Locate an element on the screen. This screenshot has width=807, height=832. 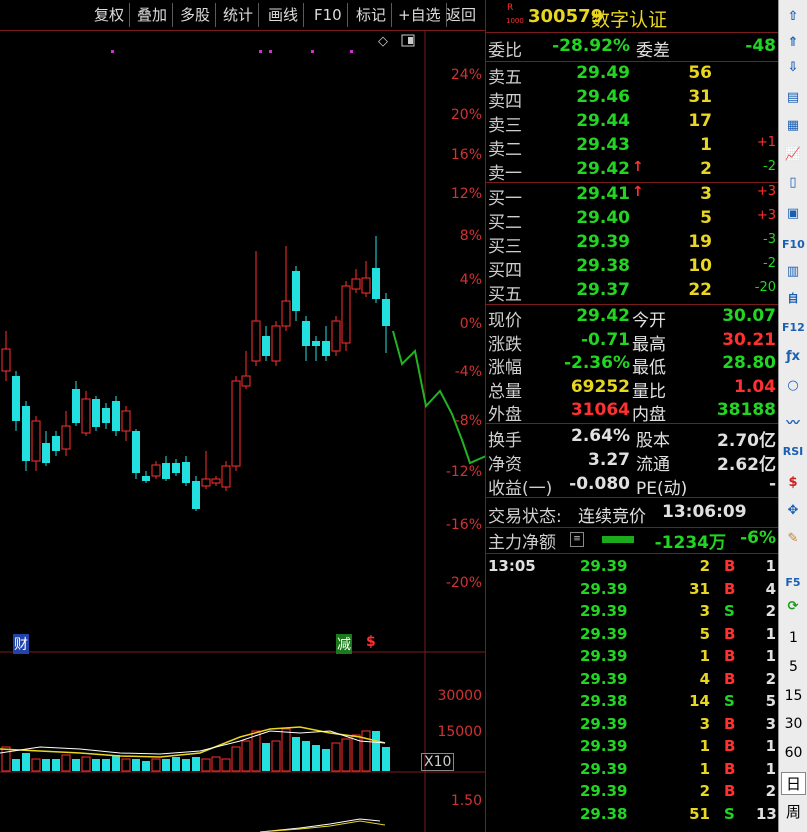
circle-icon: ○ is located at coordinates (793, 386).